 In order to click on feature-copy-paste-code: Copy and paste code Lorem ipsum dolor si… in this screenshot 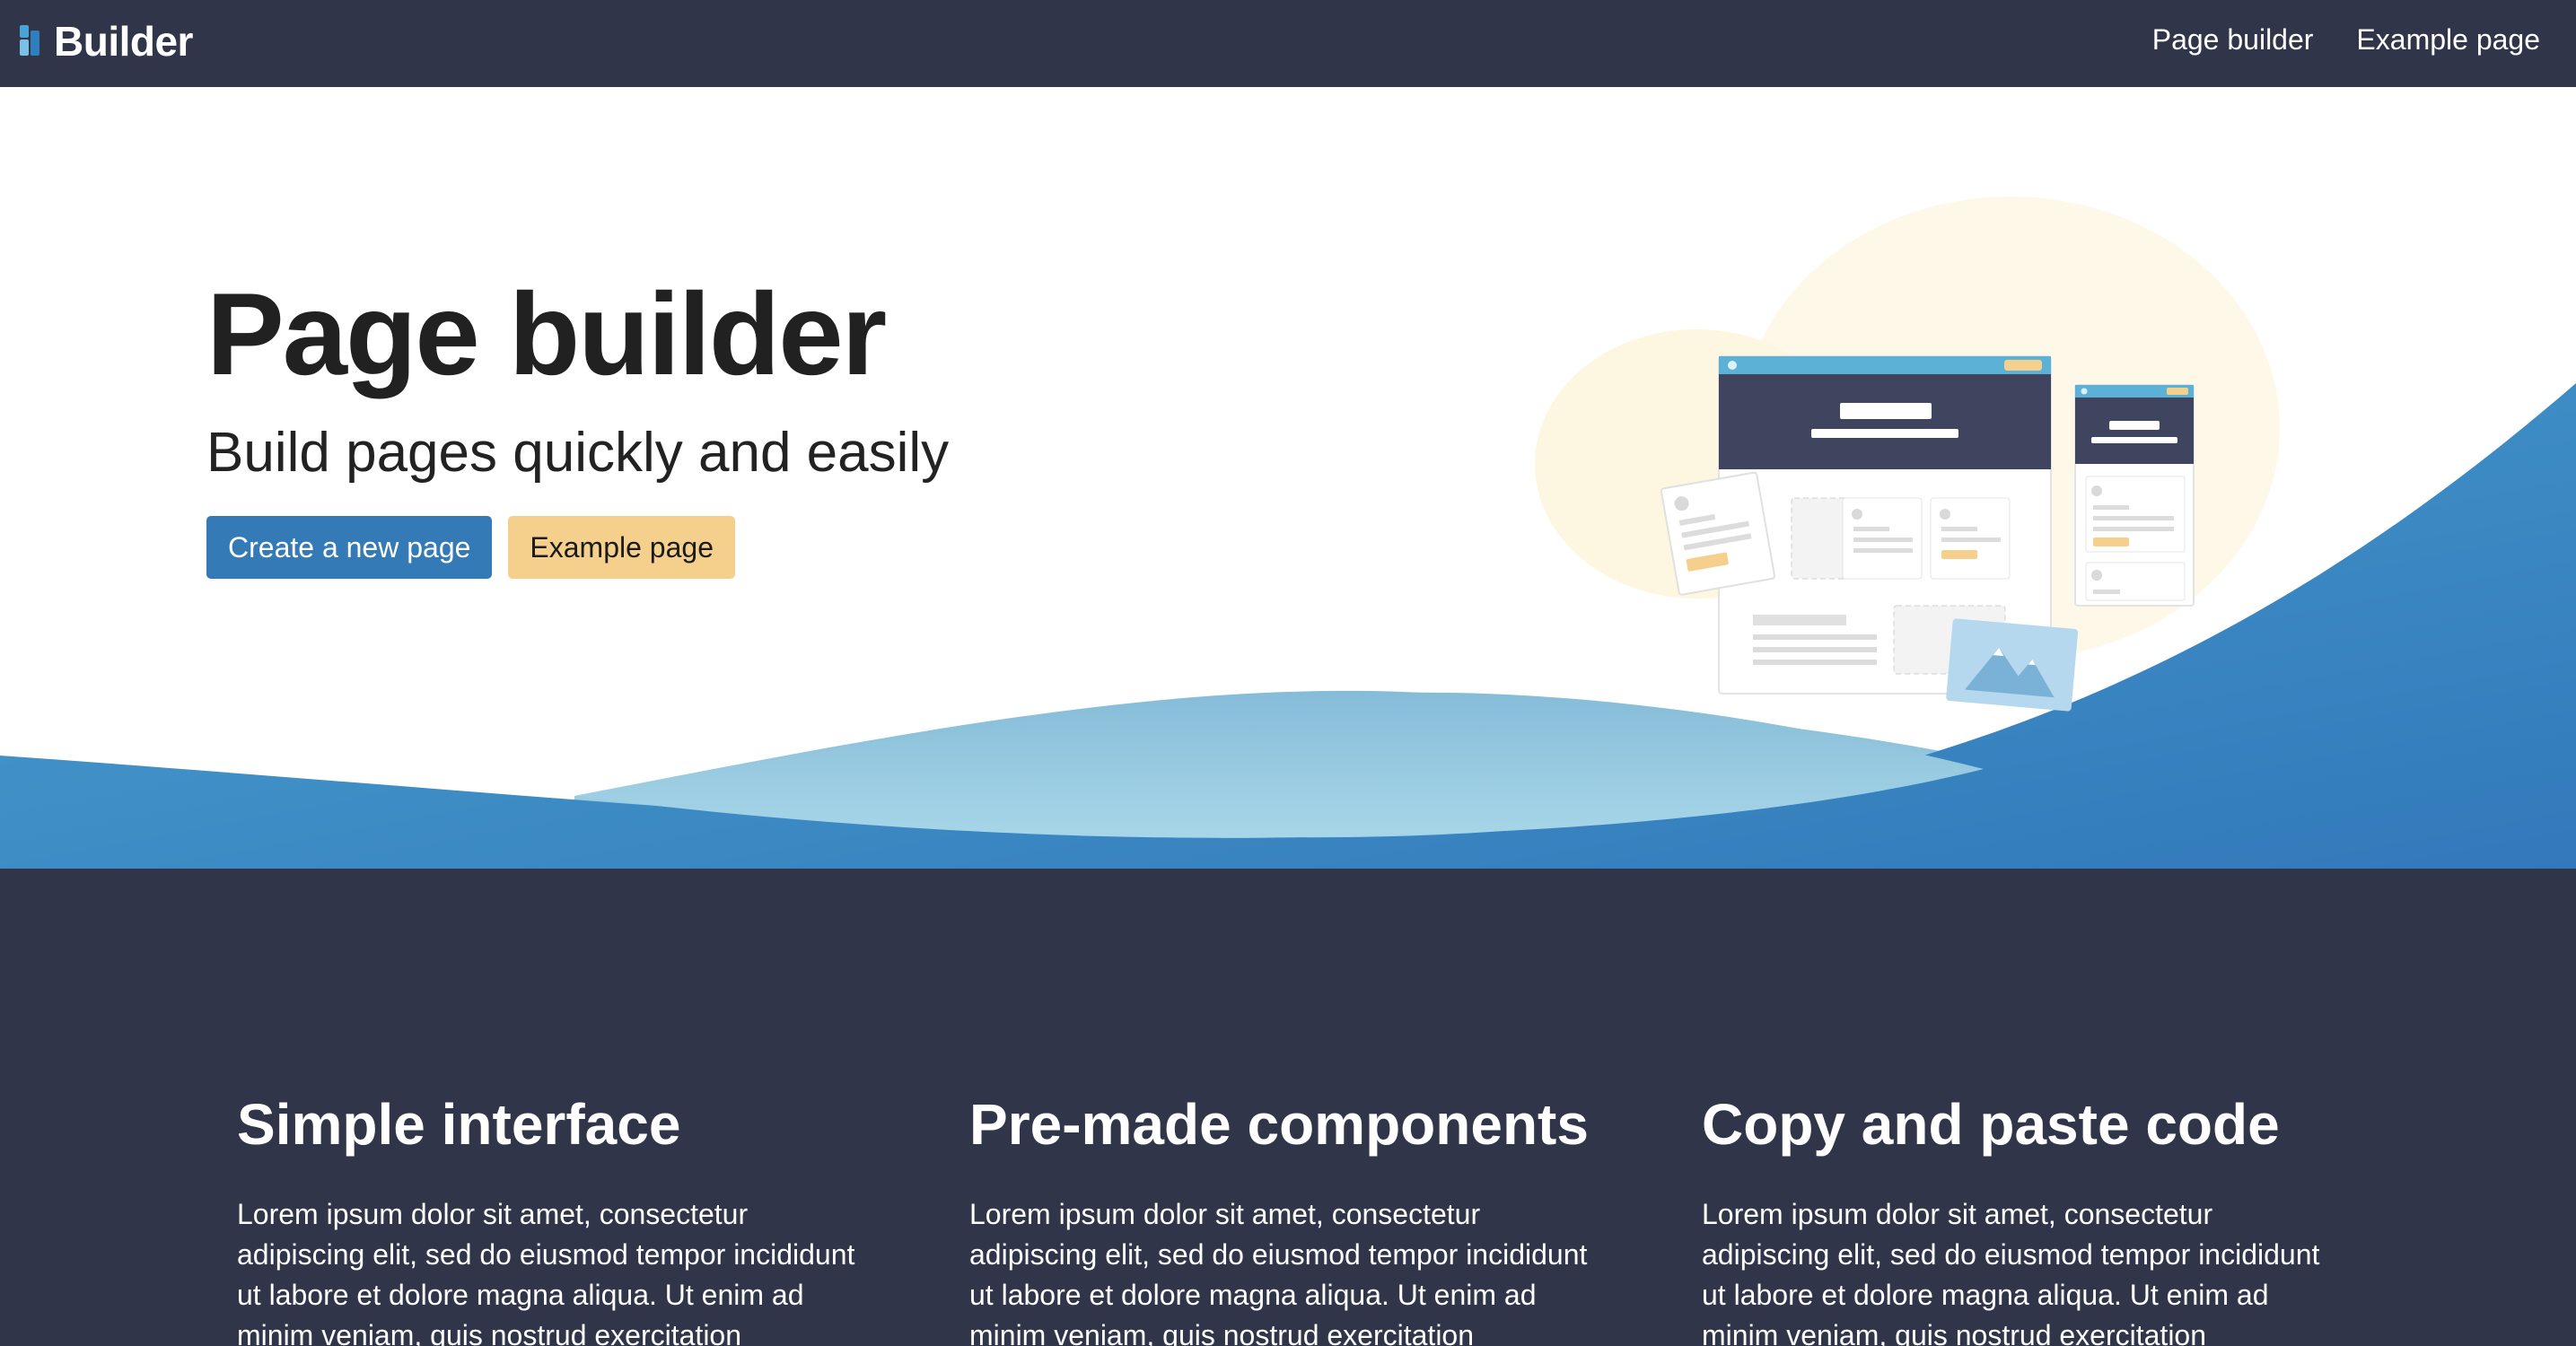, I will do `click(2025, 1217)`.